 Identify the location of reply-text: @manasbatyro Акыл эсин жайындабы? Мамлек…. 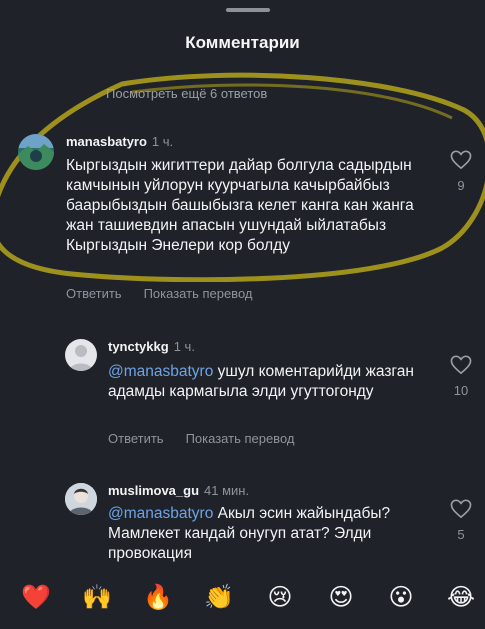
(253, 534).